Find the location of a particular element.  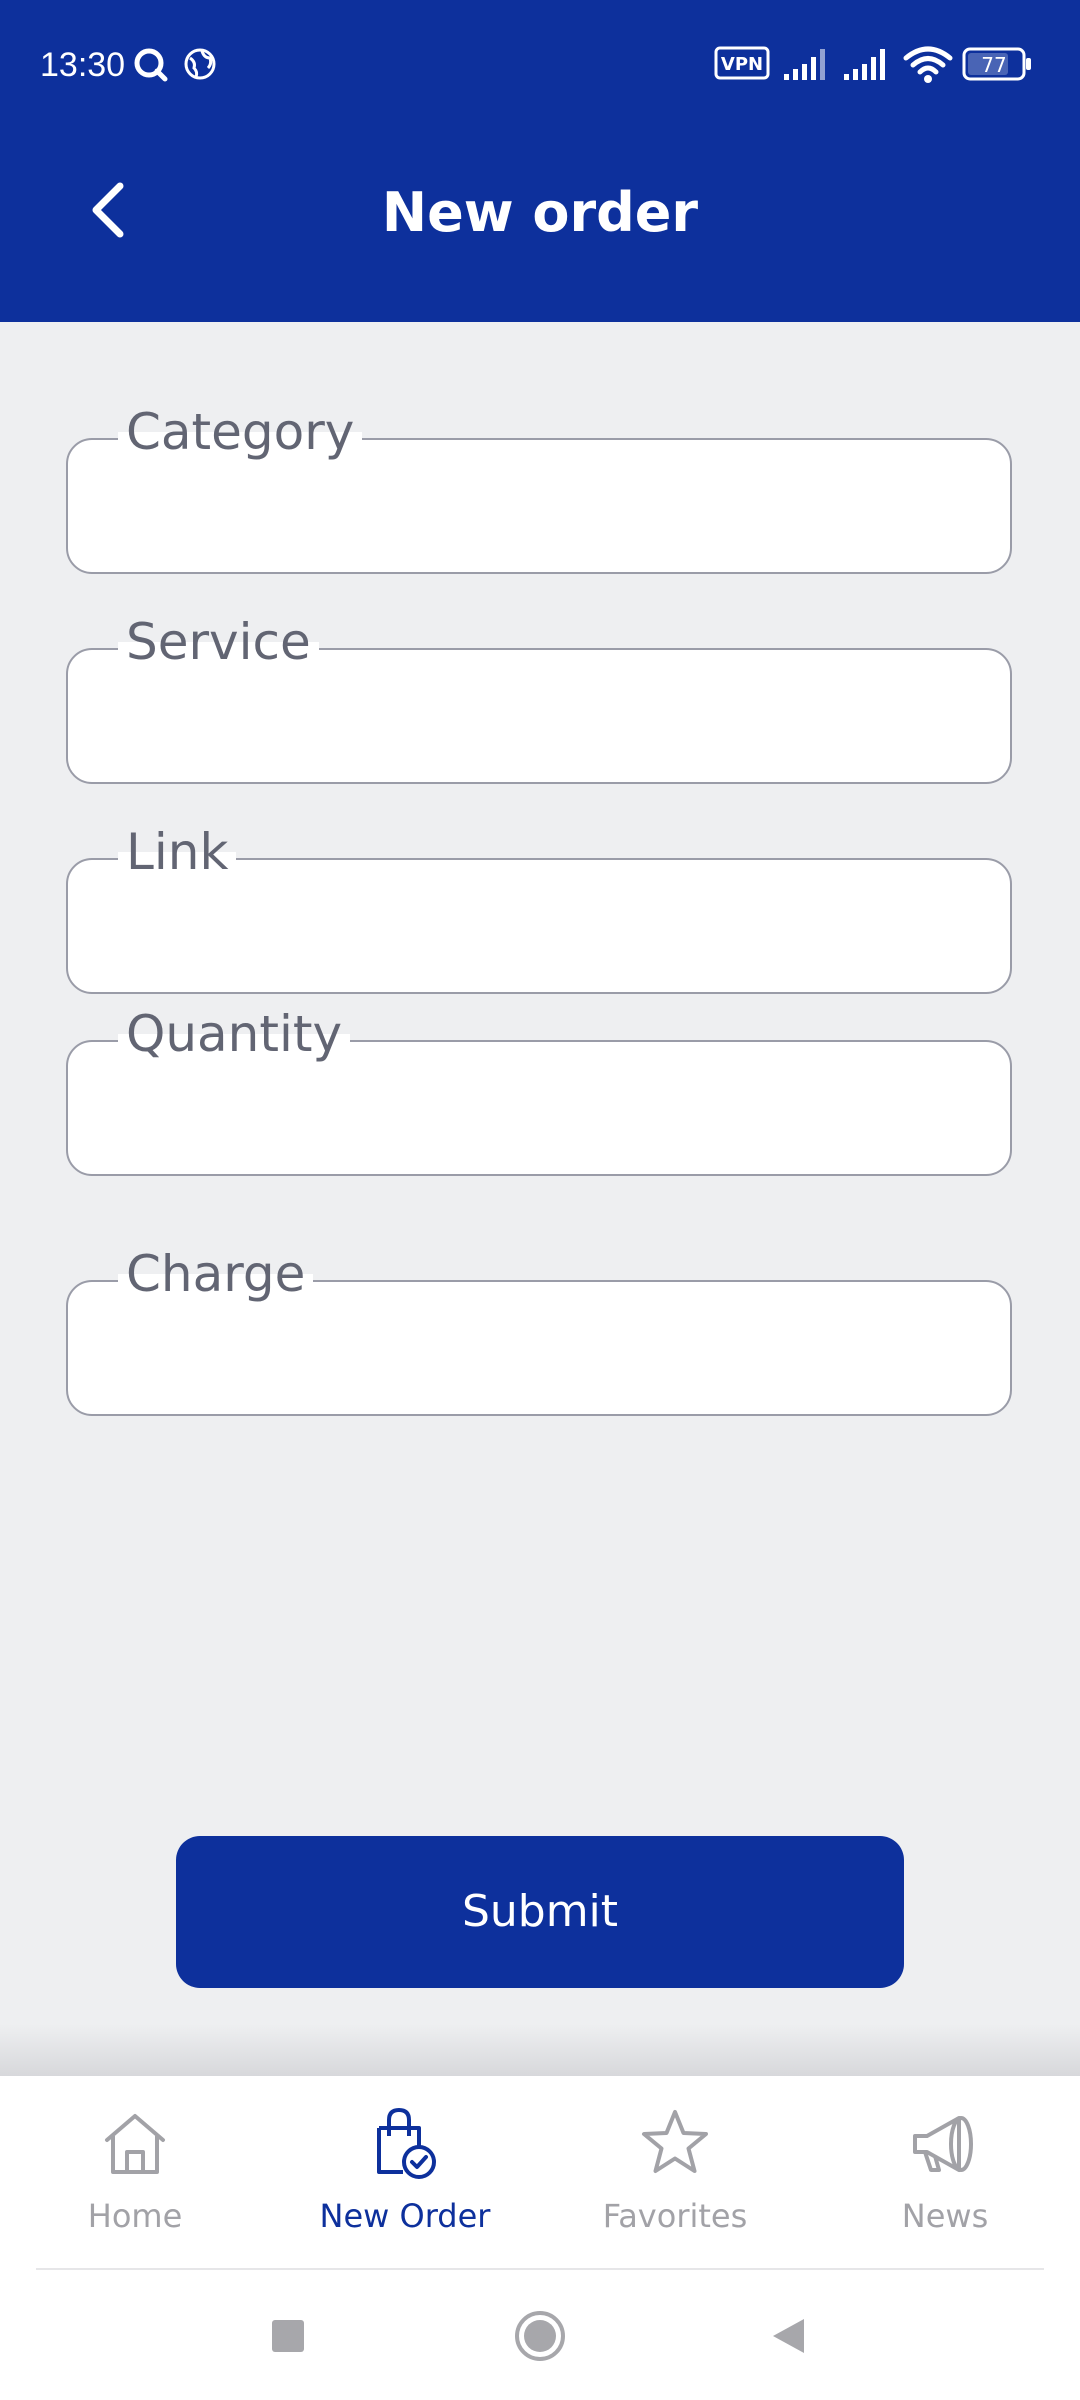

nav-item-new-order: New Order is located at coordinates (405, 2206).